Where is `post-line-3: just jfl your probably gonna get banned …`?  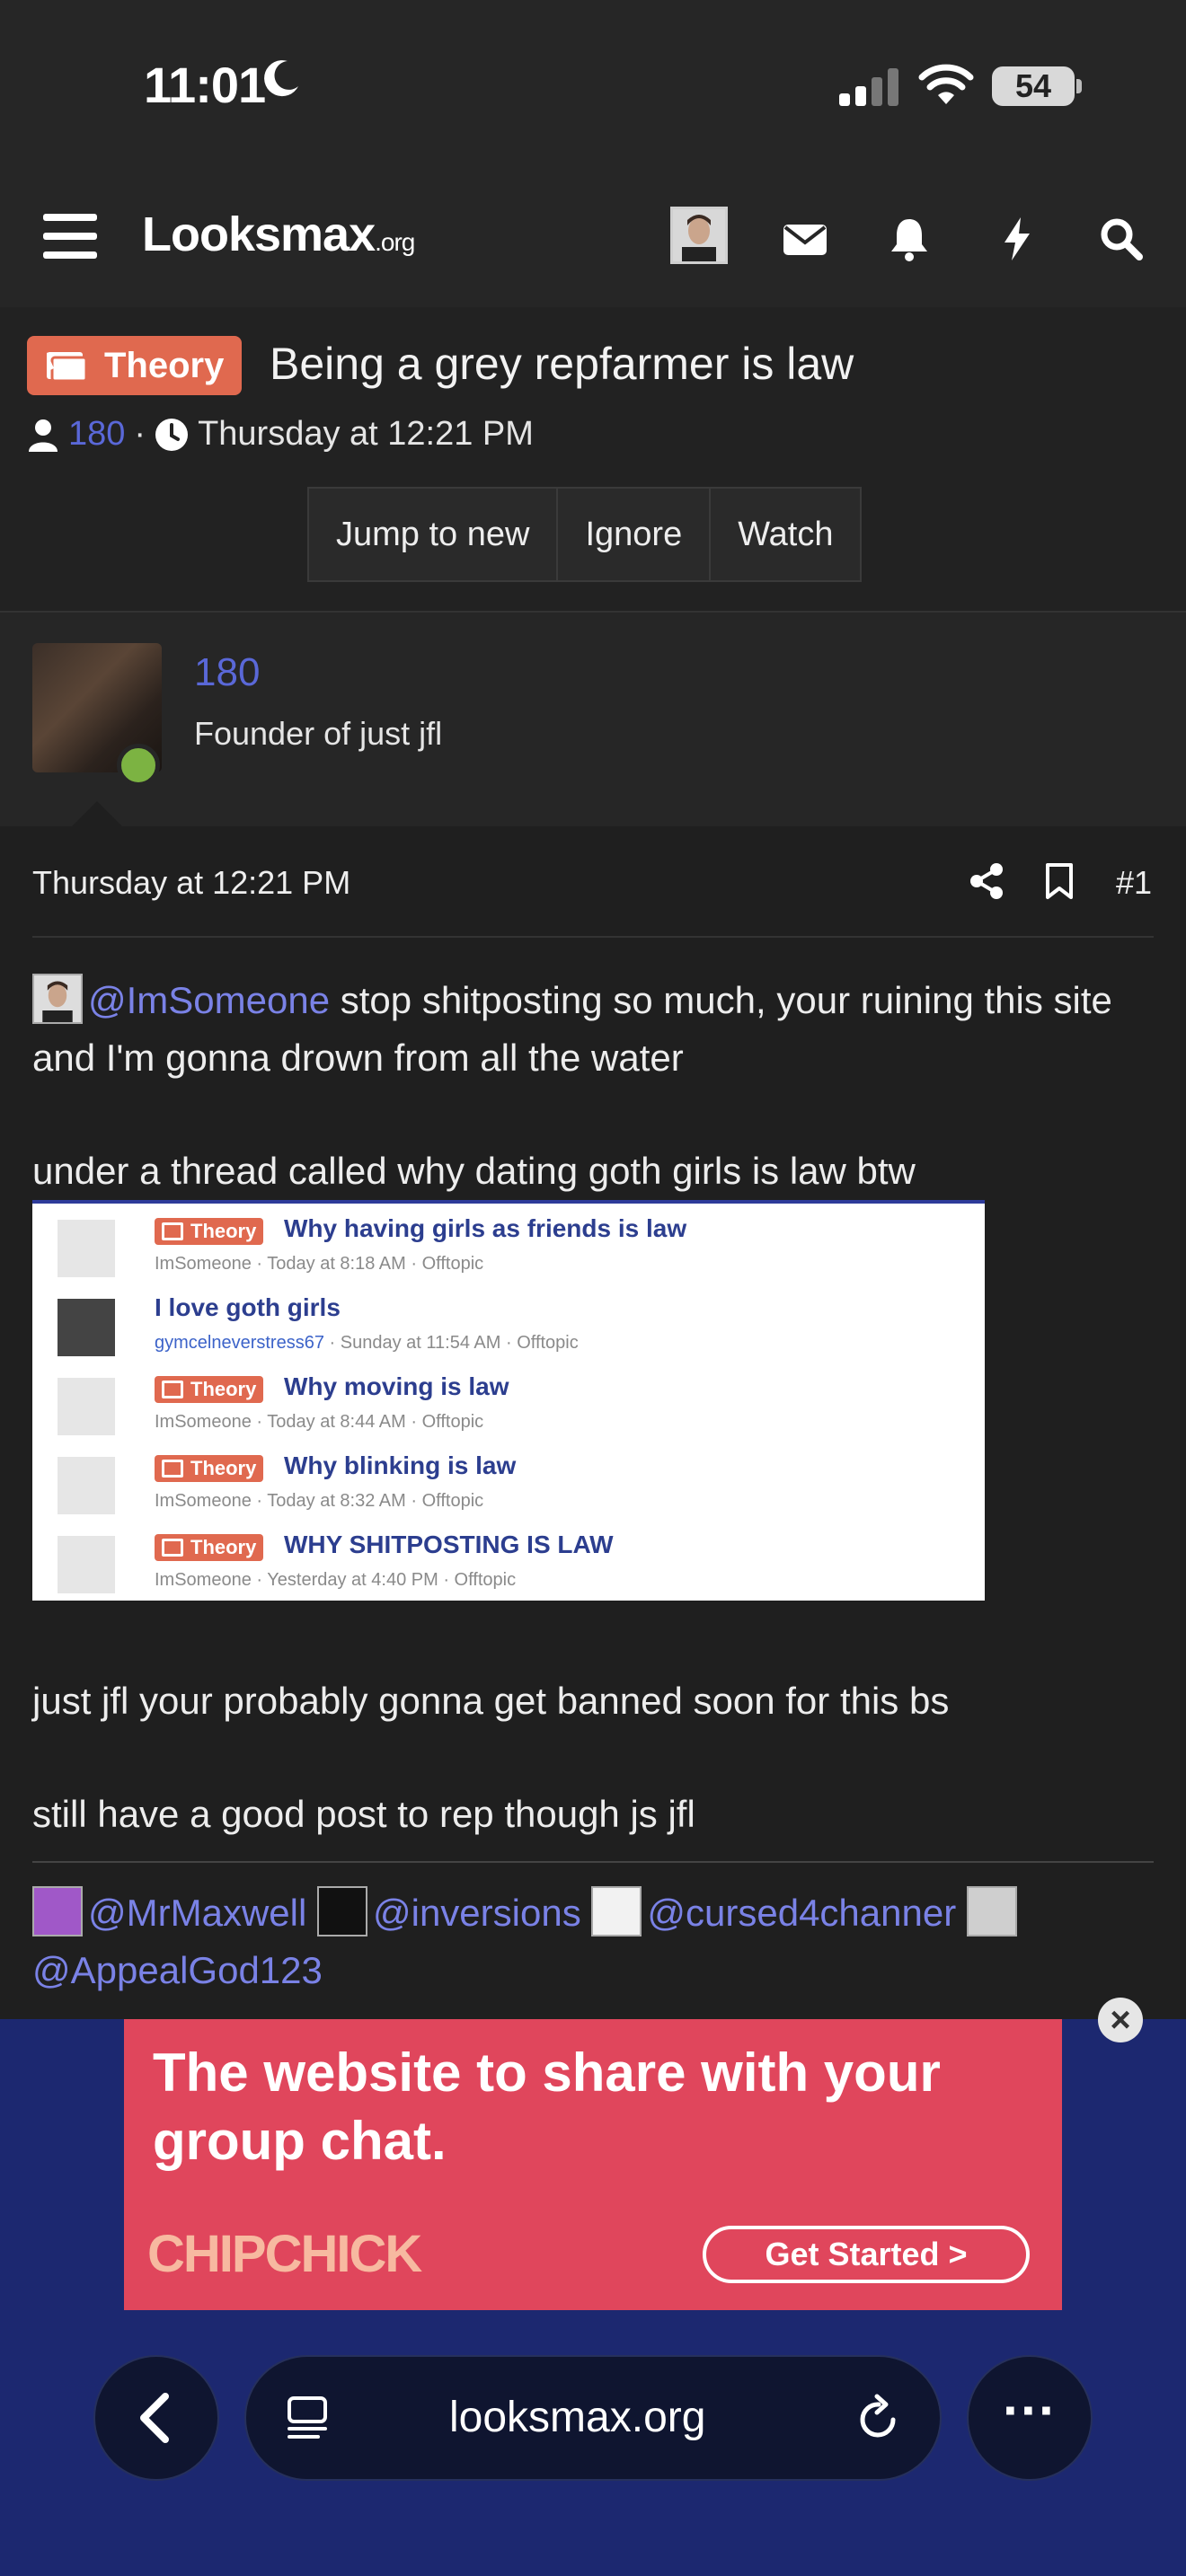
post-line-3: just jfl your probably gonna get banned … is located at coordinates (491, 1701).